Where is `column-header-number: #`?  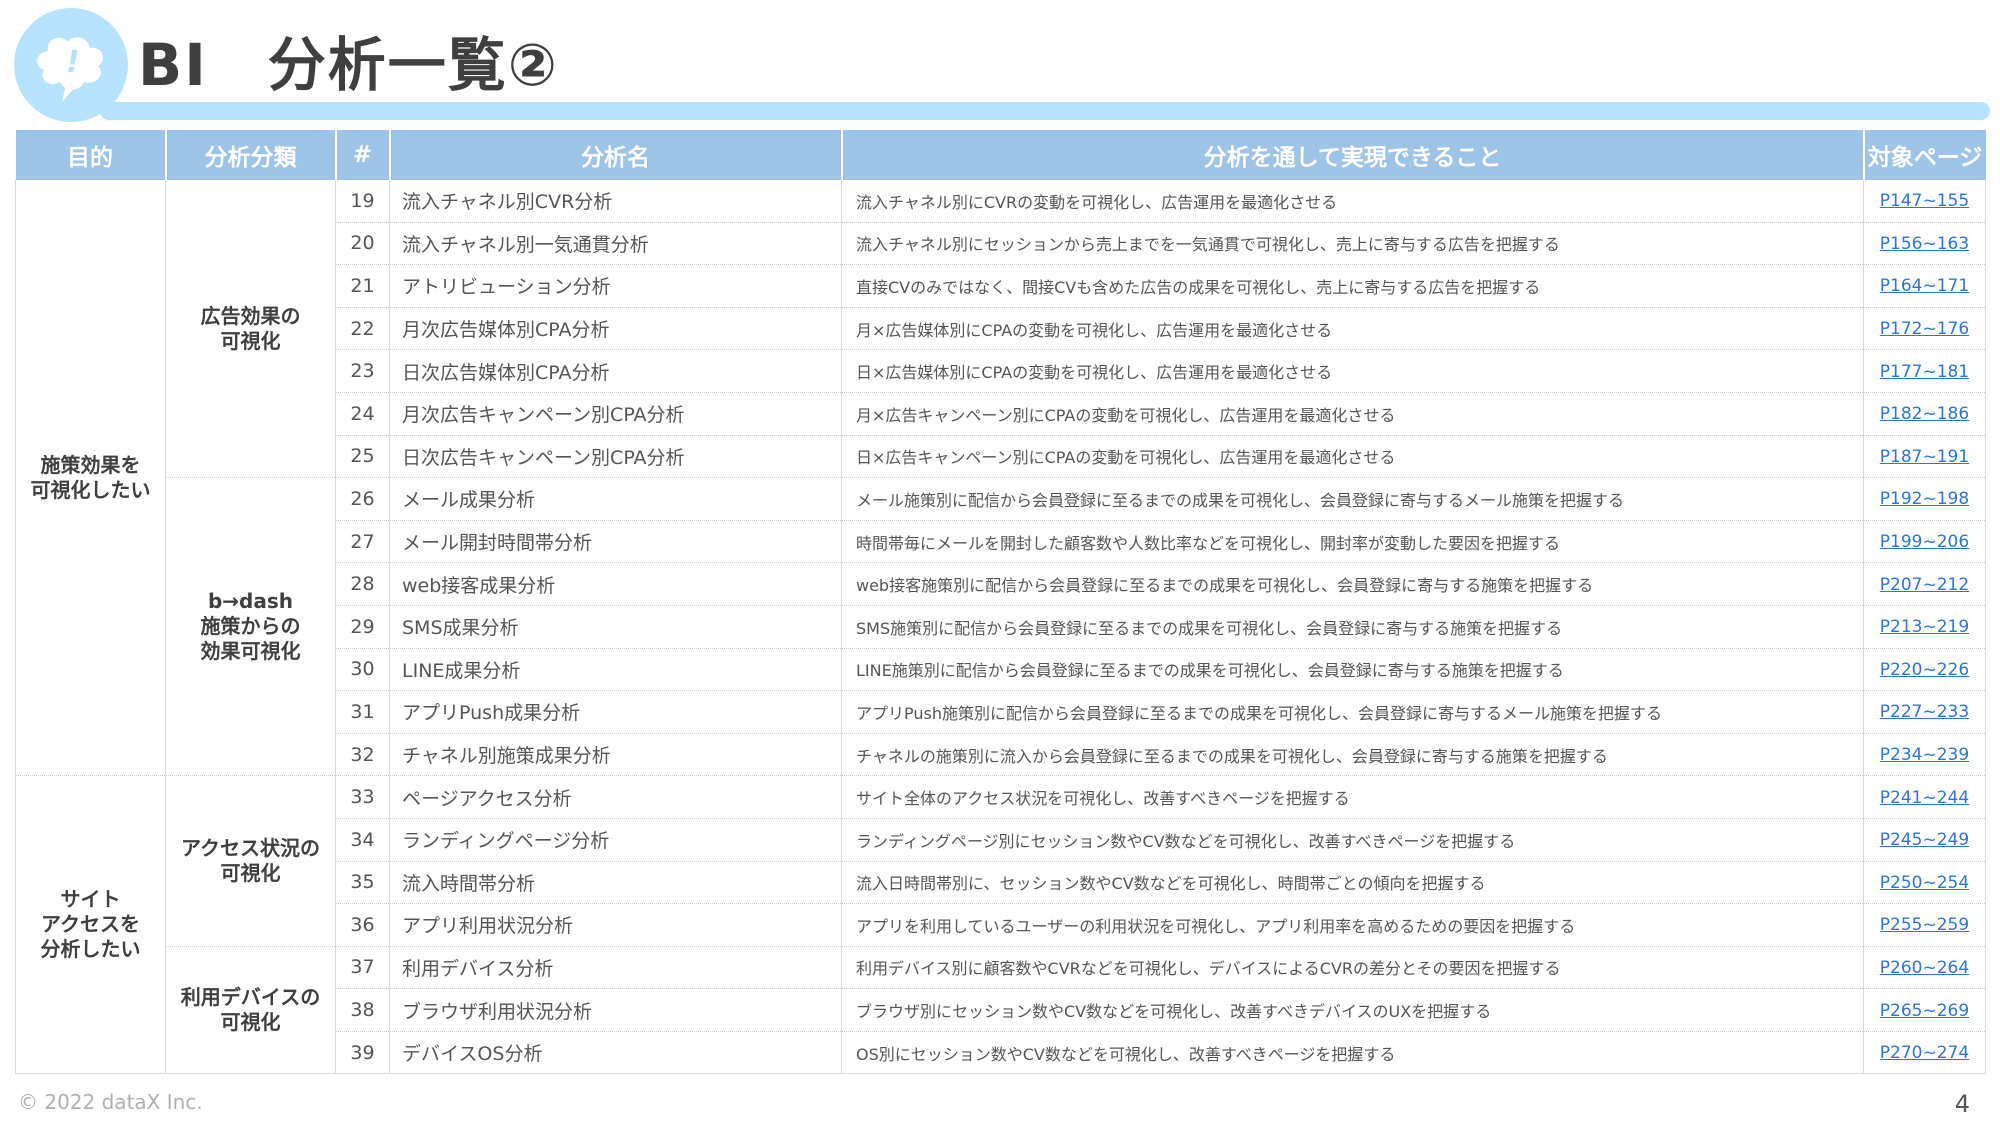
column-header-number: # is located at coordinates (362, 155).